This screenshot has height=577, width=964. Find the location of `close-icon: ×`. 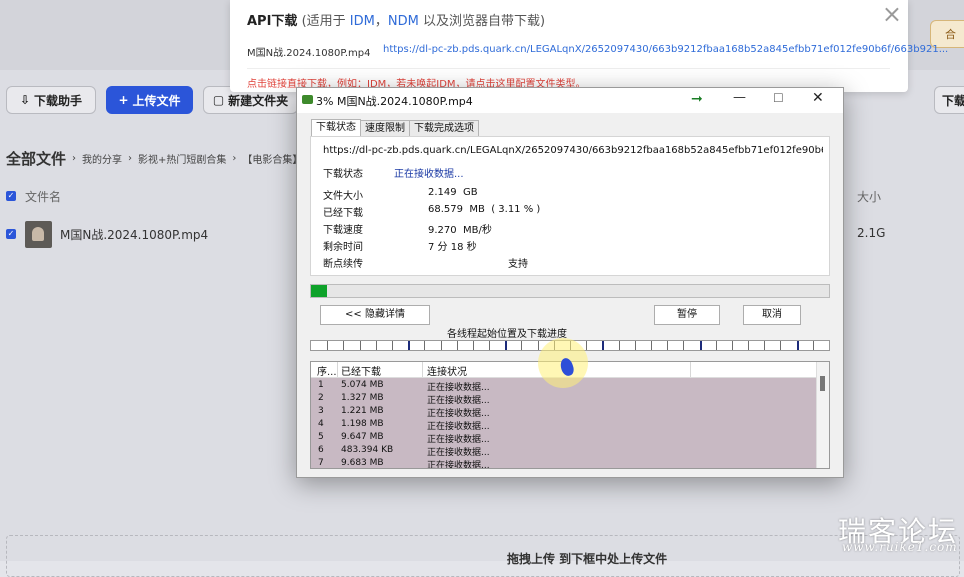

close-icon: × is located at coordinates (892, 14).